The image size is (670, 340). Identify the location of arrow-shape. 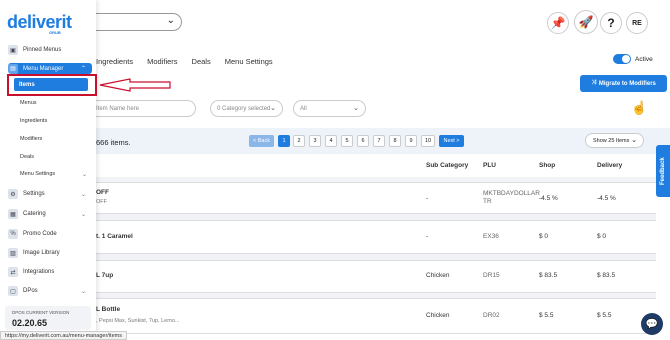
(135, 85).